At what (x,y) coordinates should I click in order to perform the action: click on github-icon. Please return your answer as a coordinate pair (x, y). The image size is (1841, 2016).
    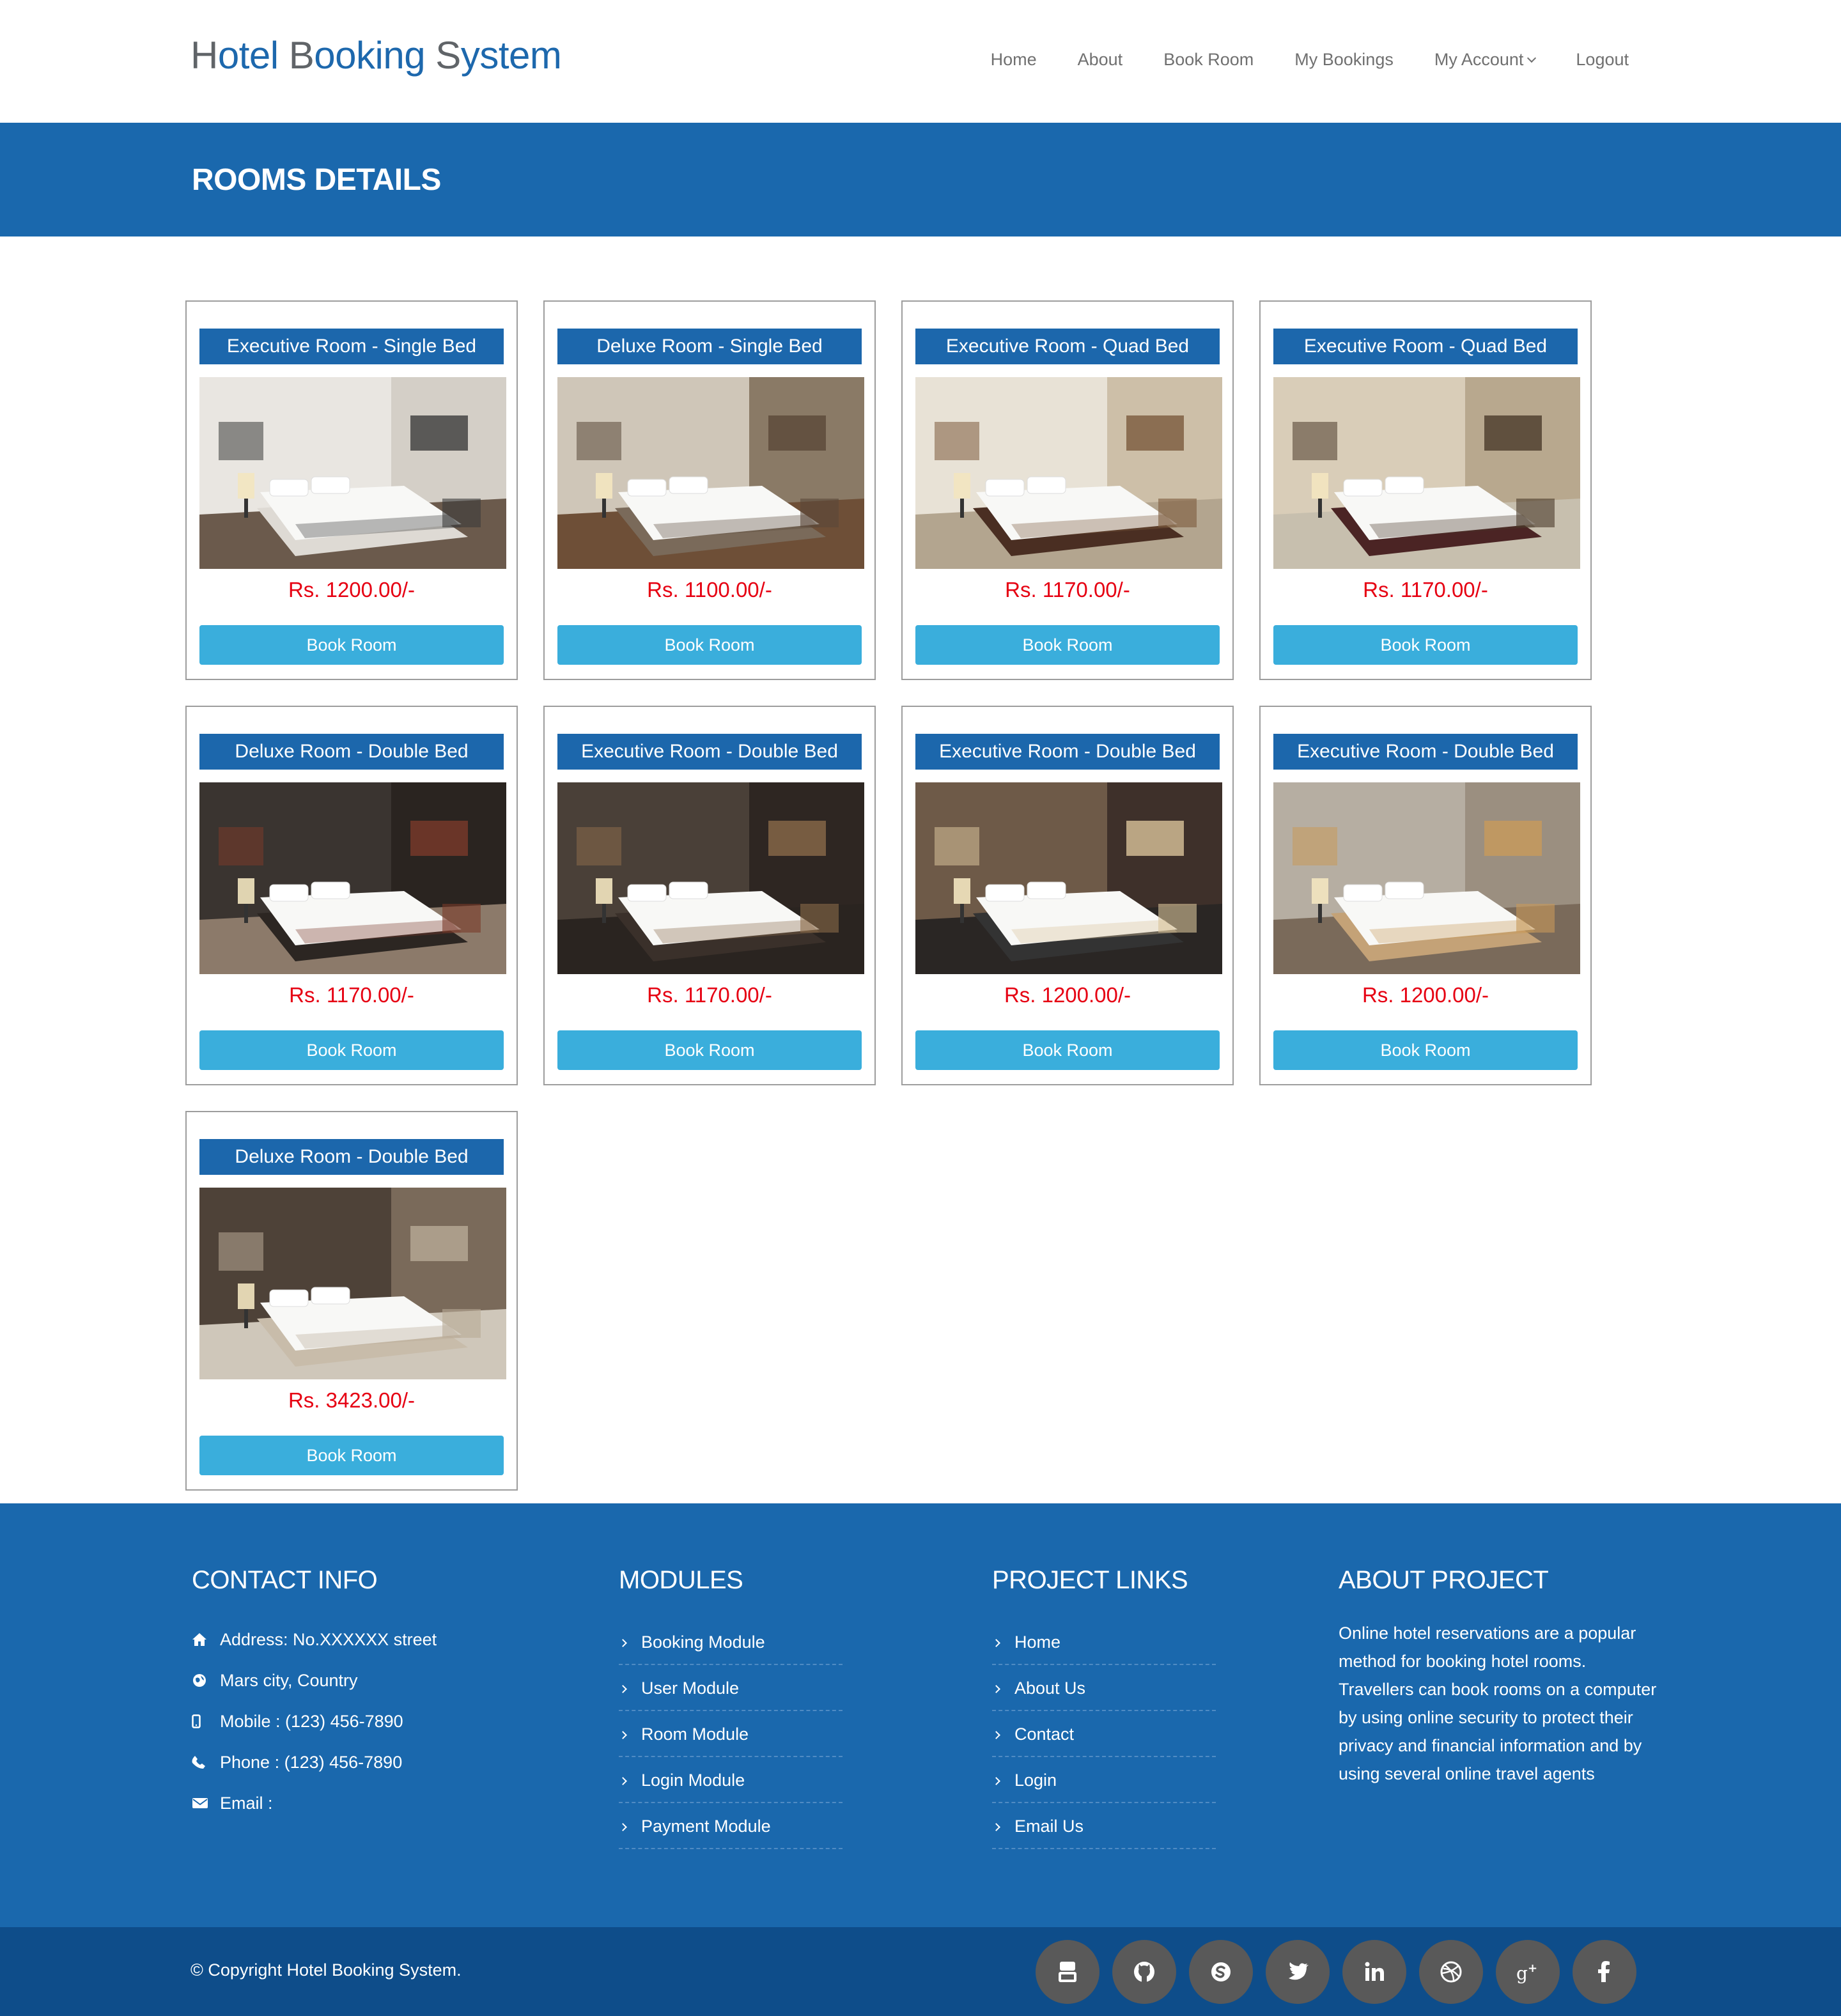
    Looking at the image, I should click on (1144, 1972).